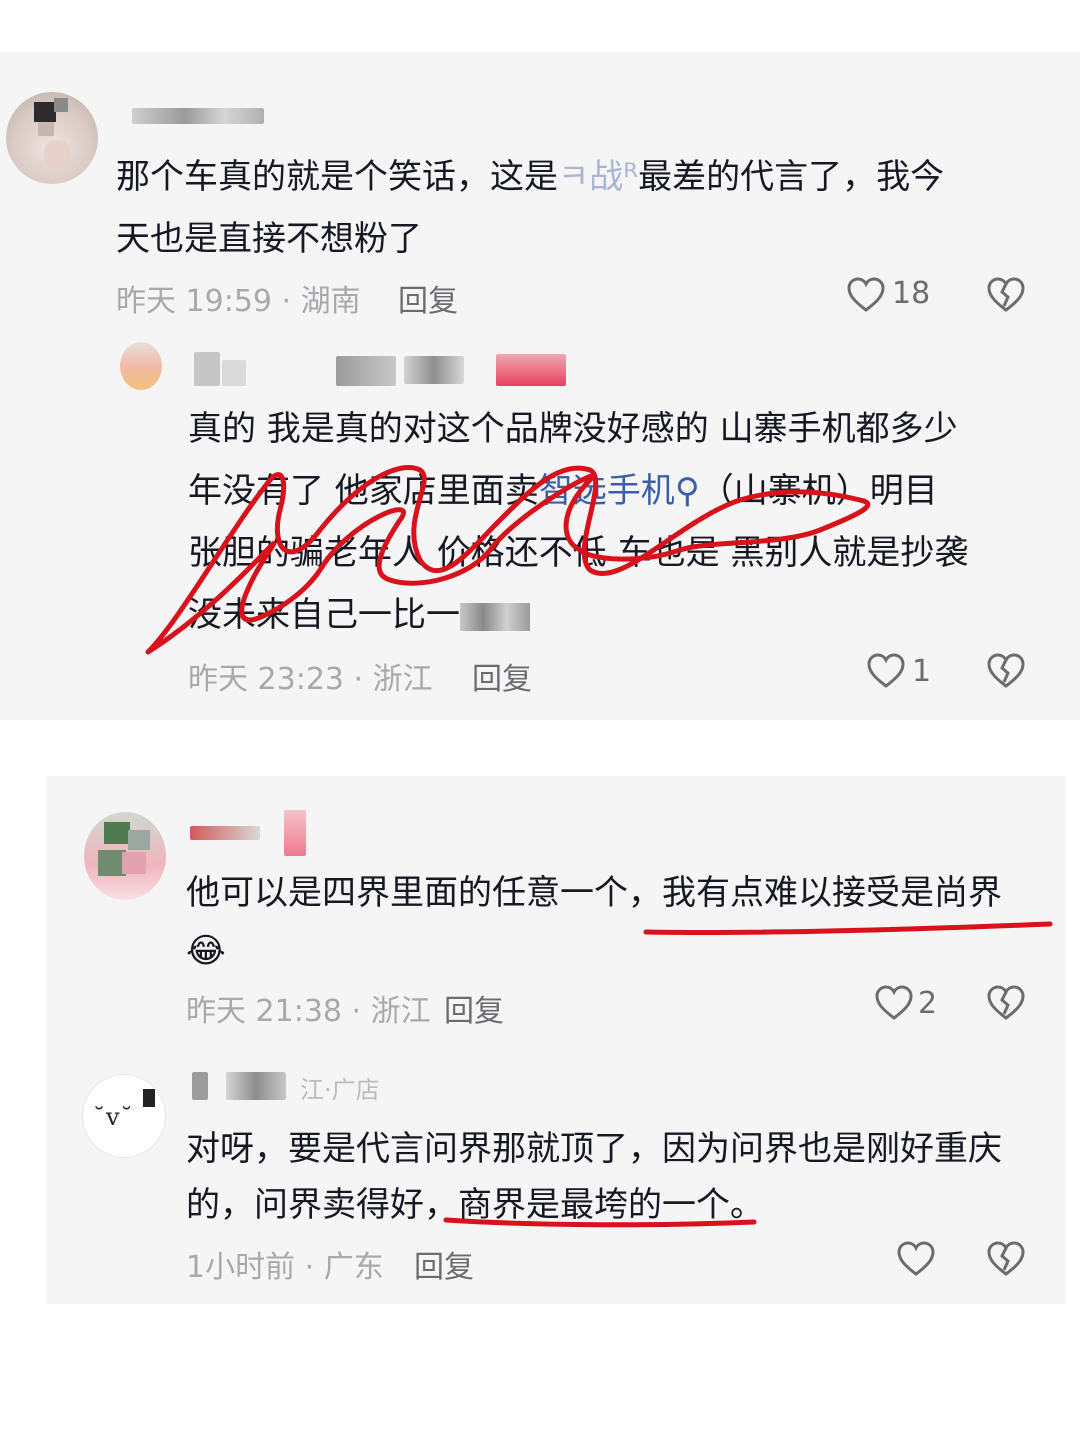 Image resolution: width=1080 pixels, height=1440 pixels. Describe the element at coordinates (340, 1087) in the screenshot. I see `username-fragment: 江·广店` at that location.